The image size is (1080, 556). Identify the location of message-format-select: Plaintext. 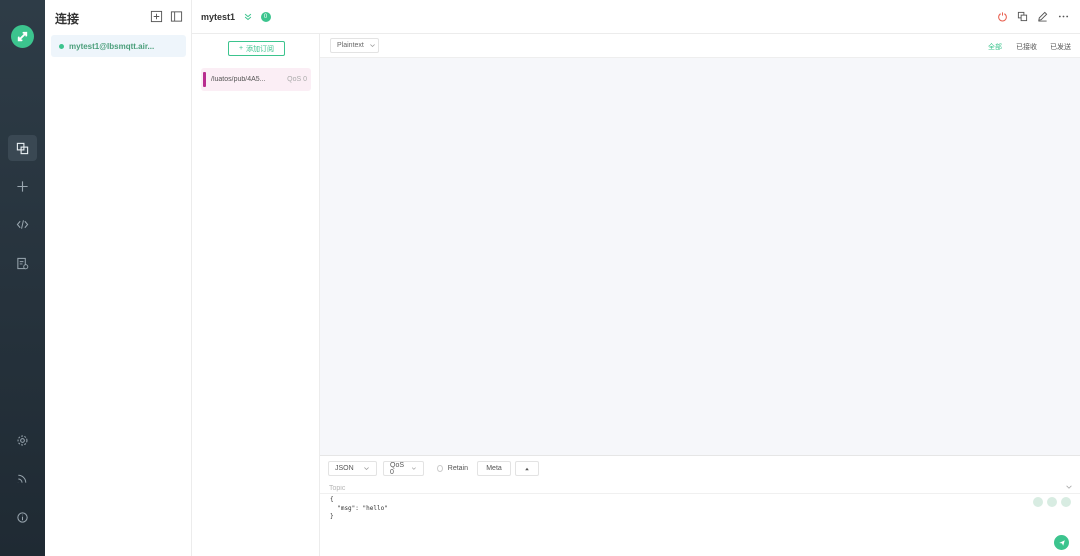
(354, 45).